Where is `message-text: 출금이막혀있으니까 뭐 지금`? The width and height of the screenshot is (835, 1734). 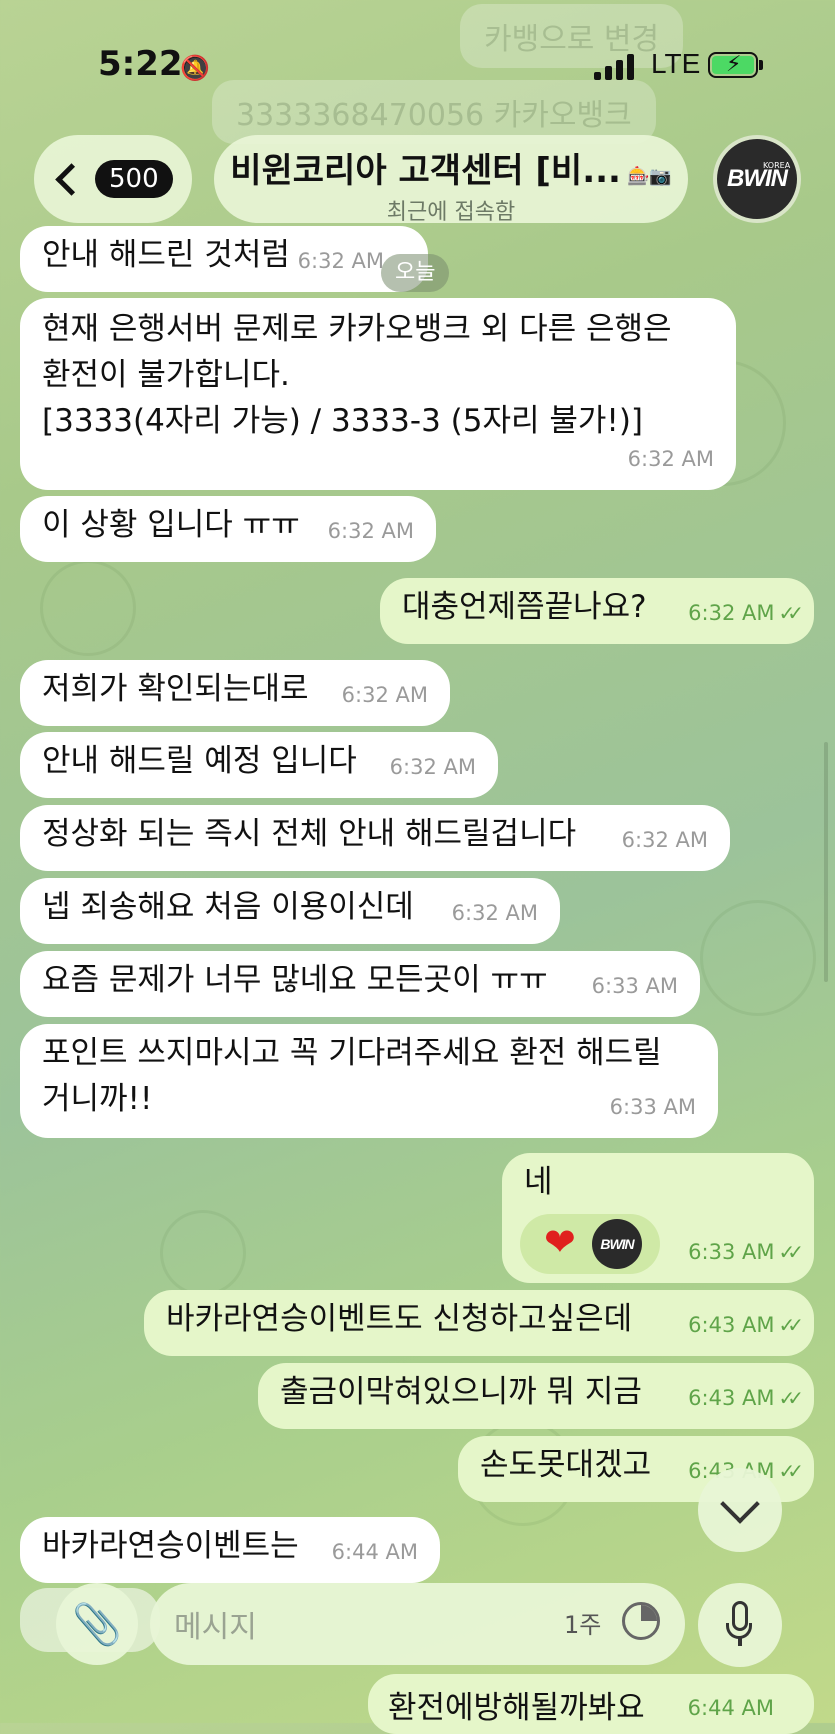 message-text: 출금이막혀있으니까 뭐 지금 is located at coordinates (461, 1392).